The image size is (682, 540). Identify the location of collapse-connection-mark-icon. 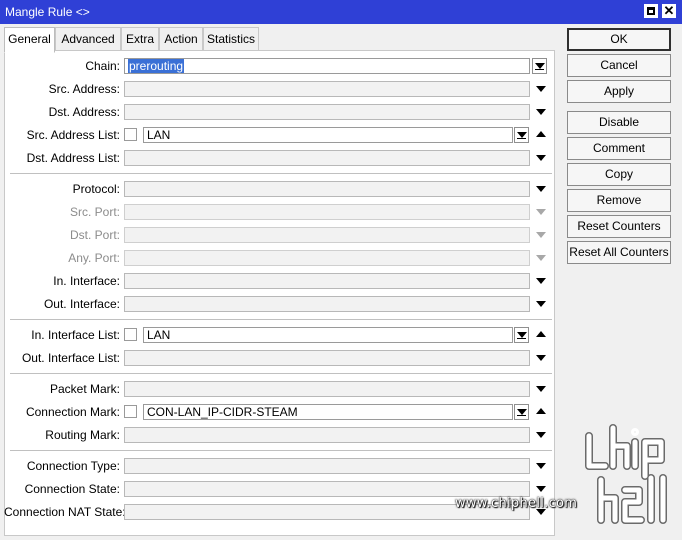
(541, 411).